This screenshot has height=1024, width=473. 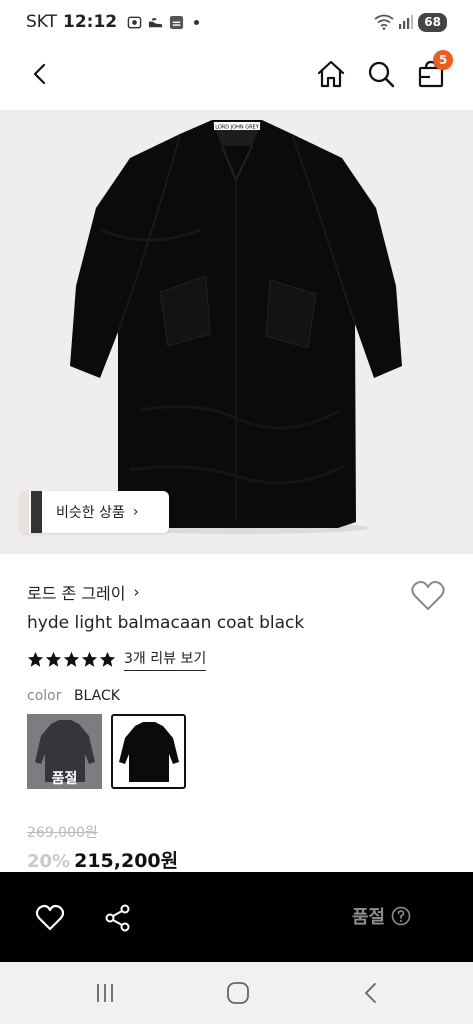 I want to click on color-label: color, so click(x=44, y=696).